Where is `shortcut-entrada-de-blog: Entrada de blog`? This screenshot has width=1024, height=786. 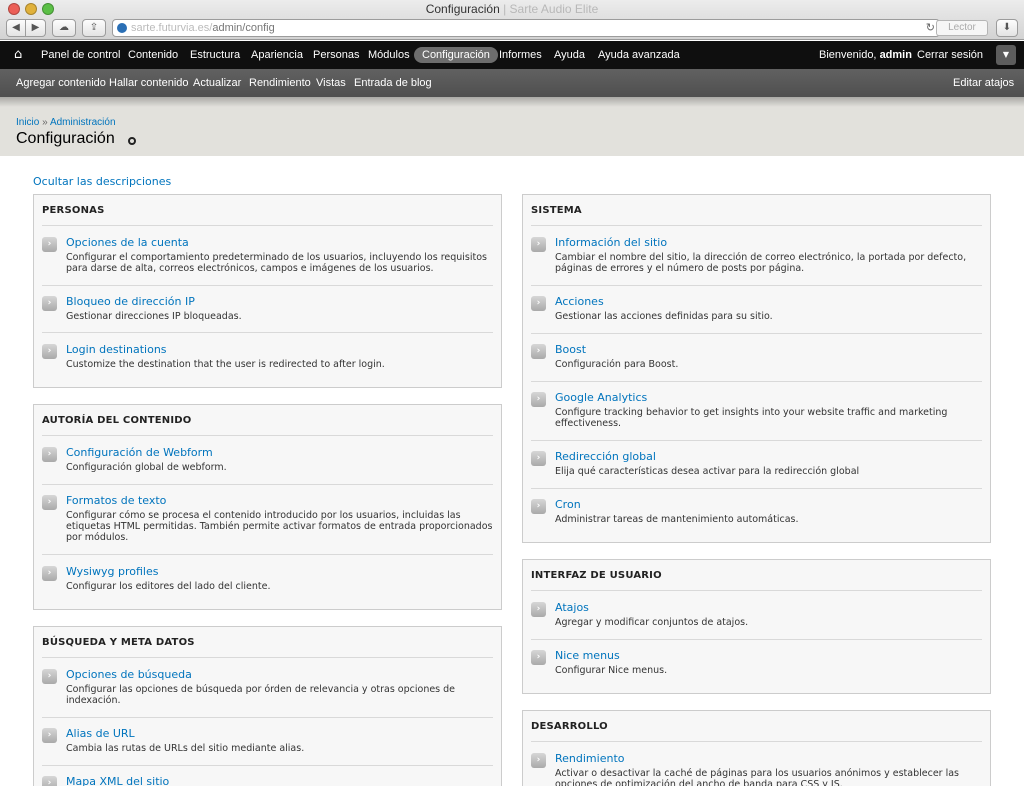 shortcut-entrada-de-blog: Entrada de blog is located at coordinates (393, 83).